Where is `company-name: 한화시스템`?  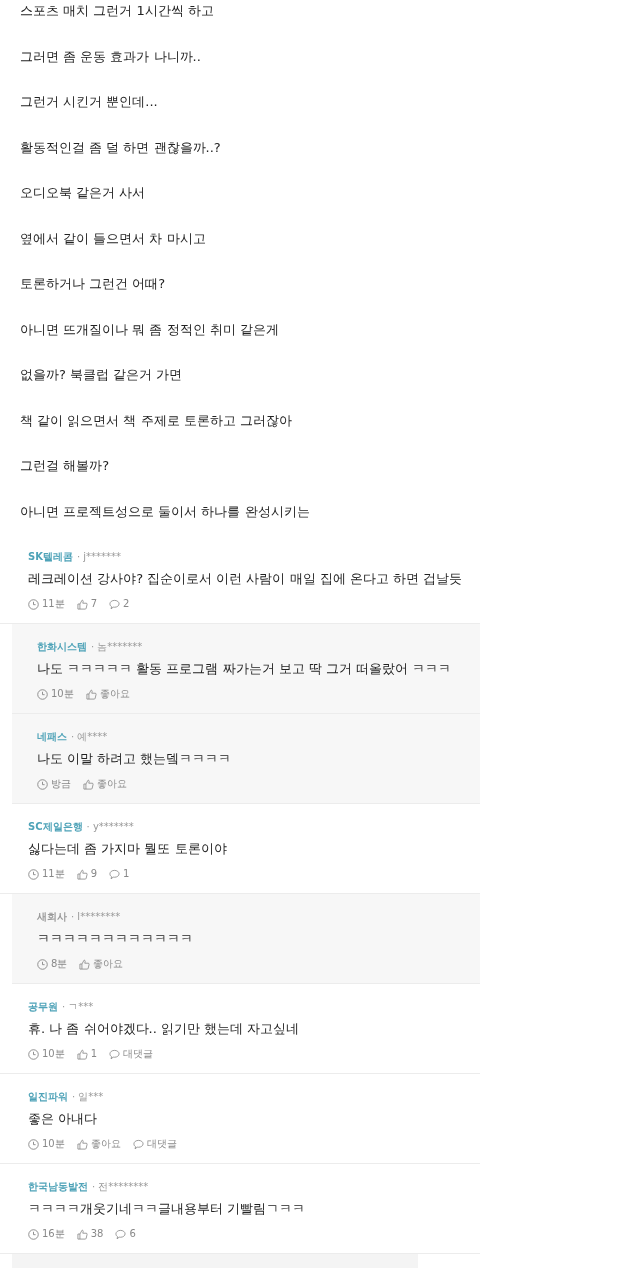 company-name: 한화시스템 is located at coordinates (62, 646).